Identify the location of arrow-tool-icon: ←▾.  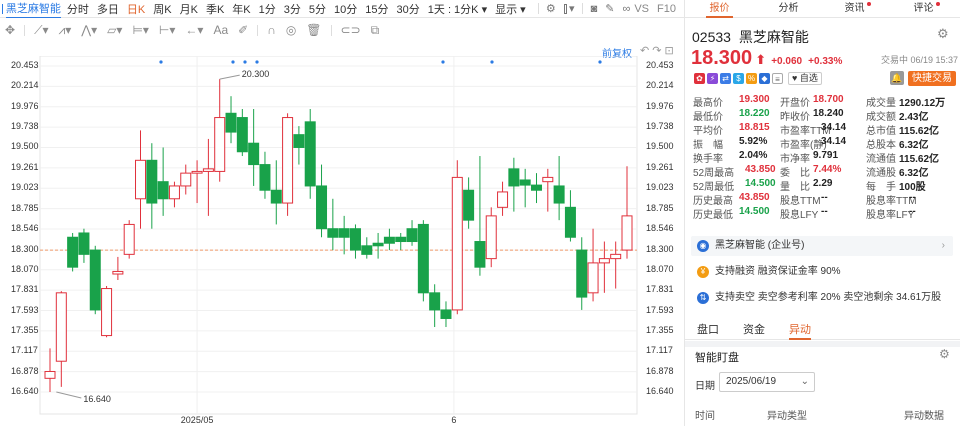
(194, 30).